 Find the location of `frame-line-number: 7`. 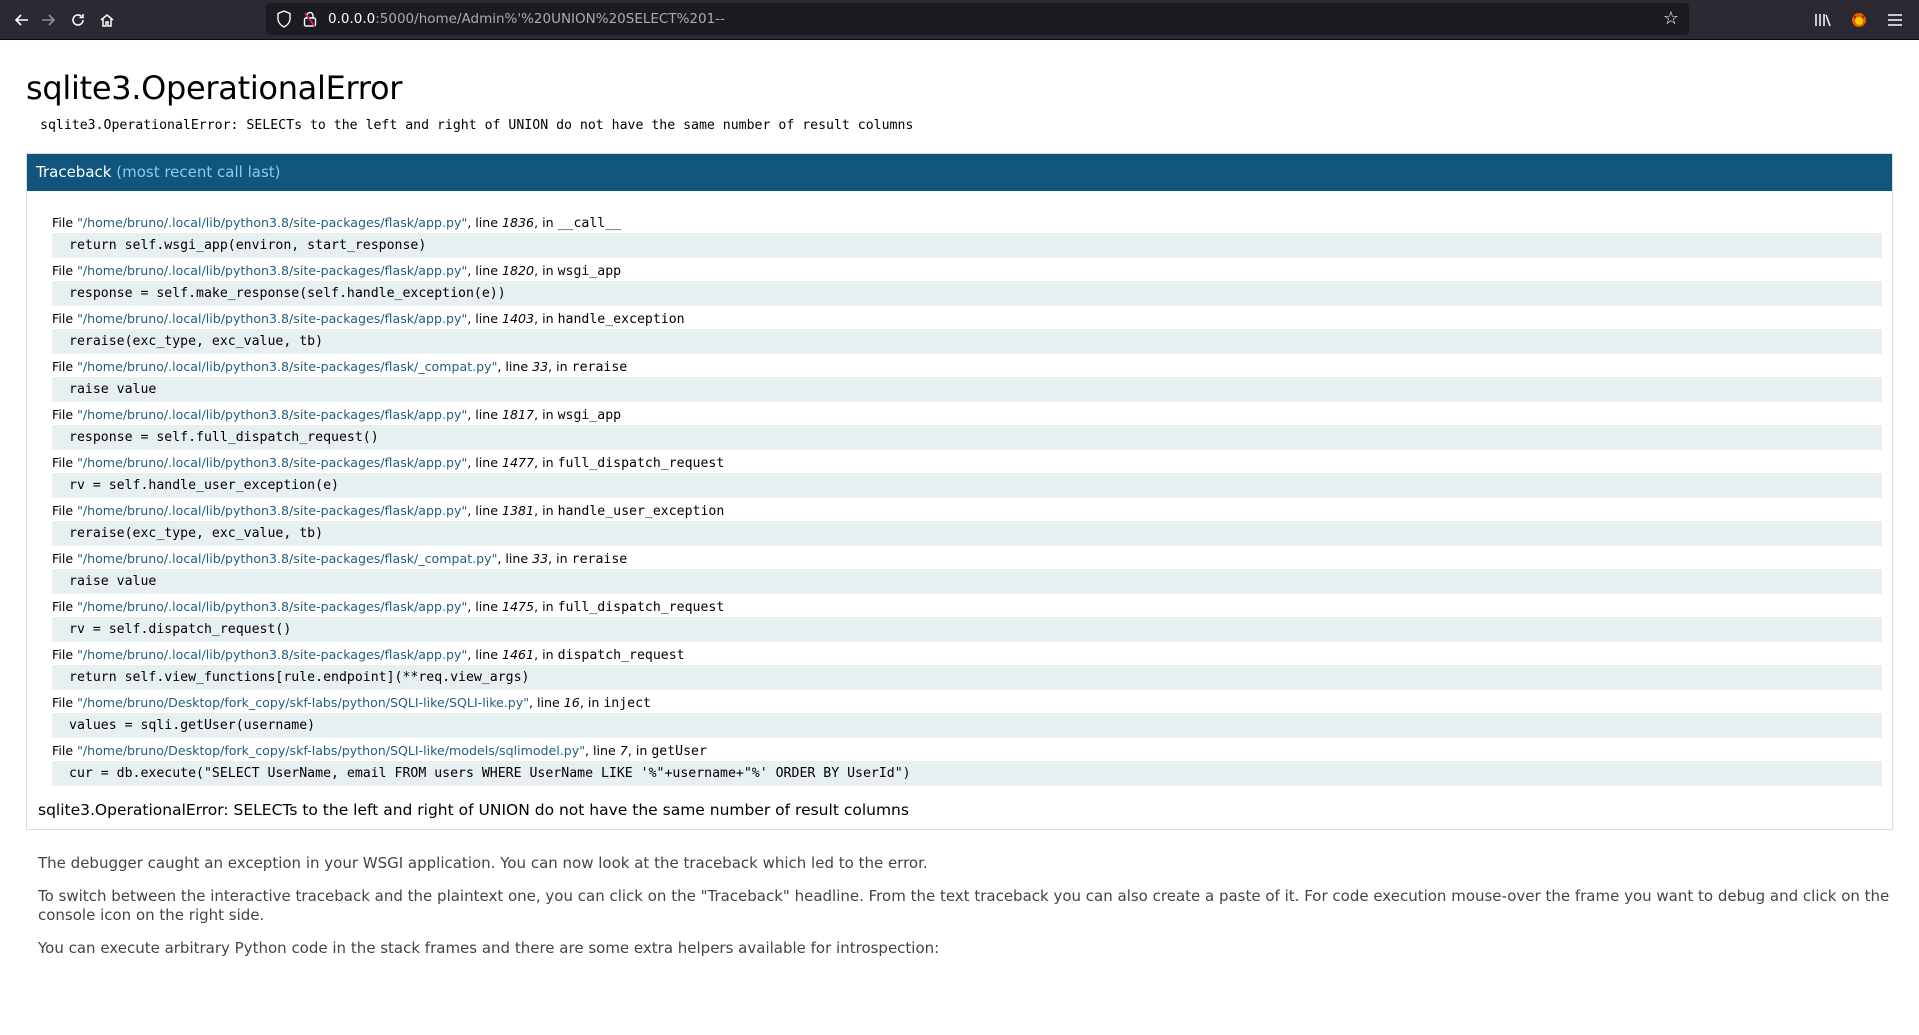

frame-line-number: 7 is located at coordinates (623, 750).